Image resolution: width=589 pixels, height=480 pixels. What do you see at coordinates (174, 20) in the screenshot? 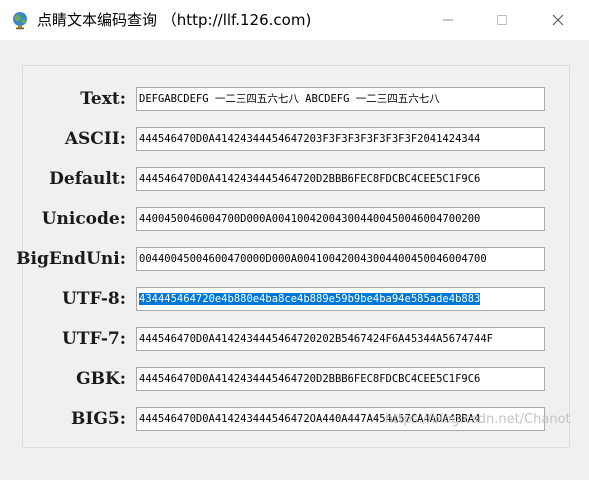
I see `window-title: 点睛文本编码查询 （http://llf.126.com)` at bounding box center [174, 20].